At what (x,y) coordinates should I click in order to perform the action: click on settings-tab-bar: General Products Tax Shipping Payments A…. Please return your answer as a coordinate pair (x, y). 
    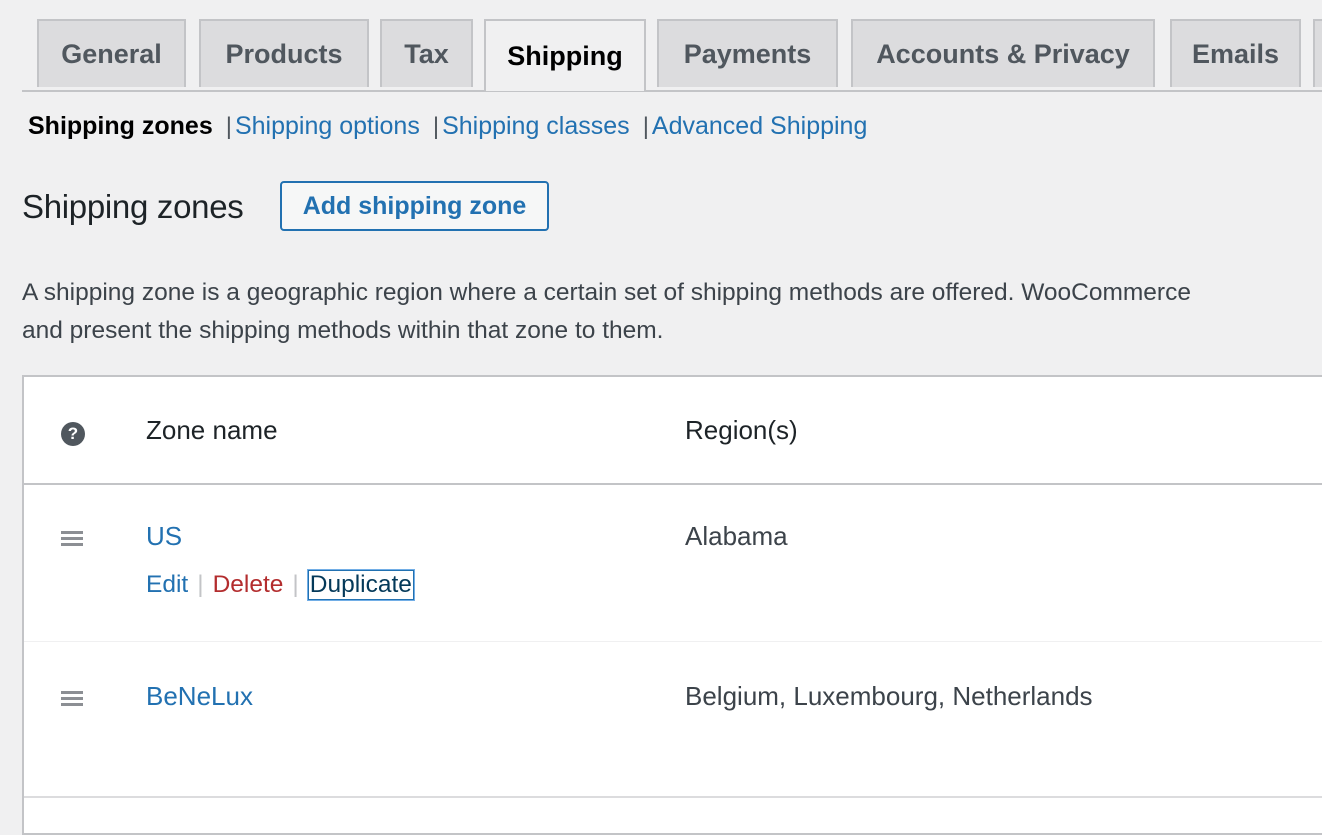
    Looking at the image, I should click on (672, 55).